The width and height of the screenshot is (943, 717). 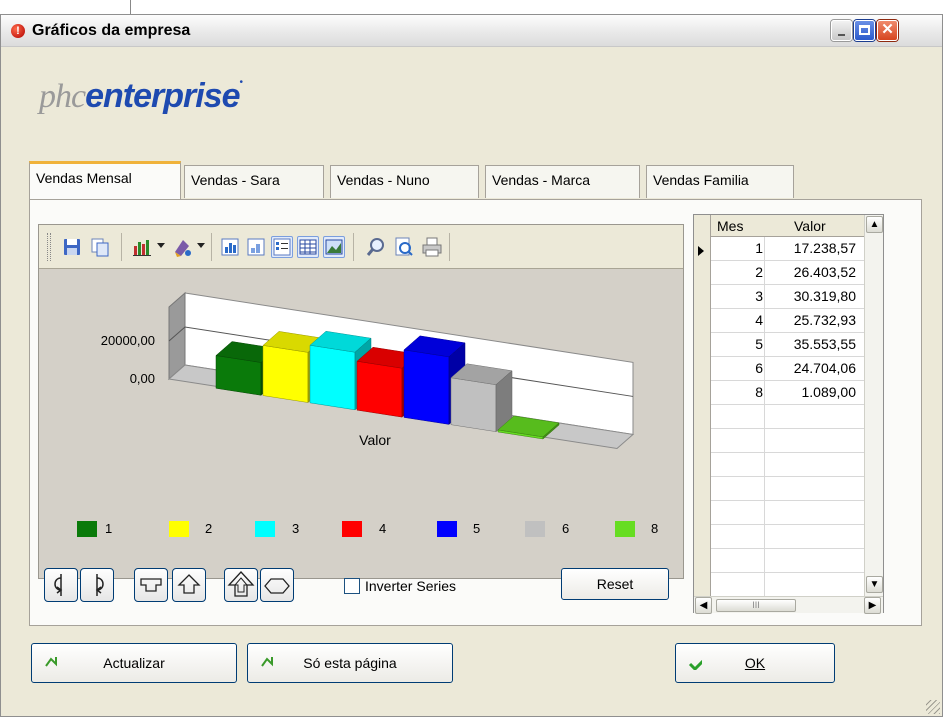 I want to click on cell-mes: 6, so click(x=737, y=368).